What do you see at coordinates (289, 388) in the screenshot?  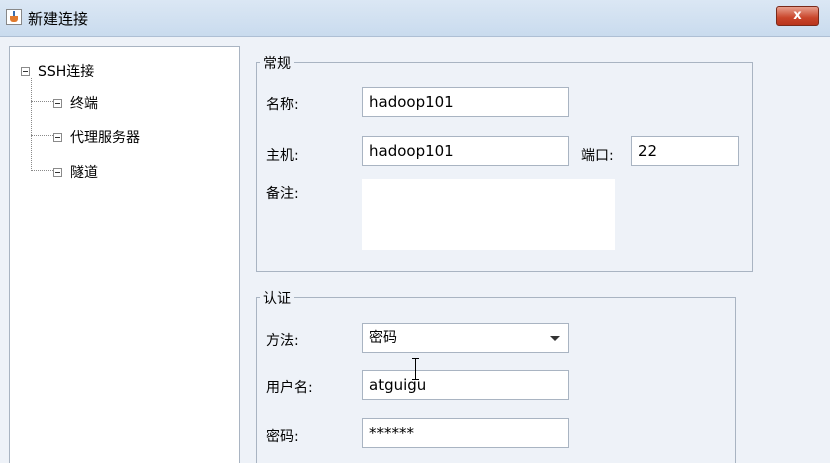 I see `username-label: 用户名:` at bounding box center [289, 388].